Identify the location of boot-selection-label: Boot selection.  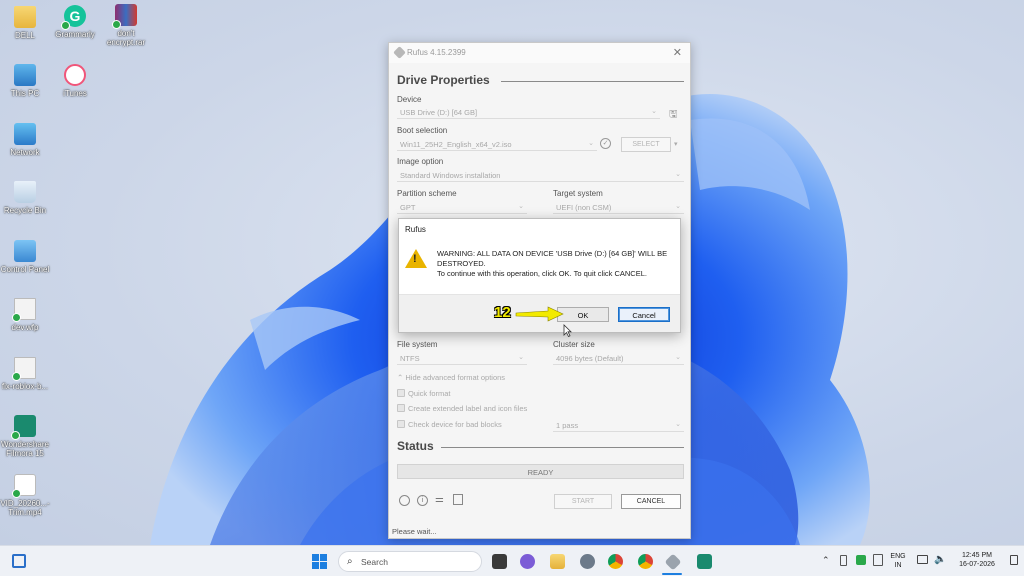
(422, 130).